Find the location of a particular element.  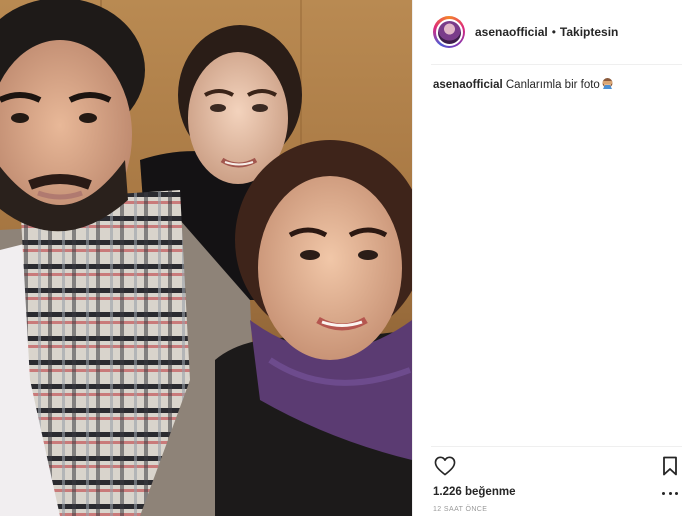

avatar-image is located at coordinates (449, 32).